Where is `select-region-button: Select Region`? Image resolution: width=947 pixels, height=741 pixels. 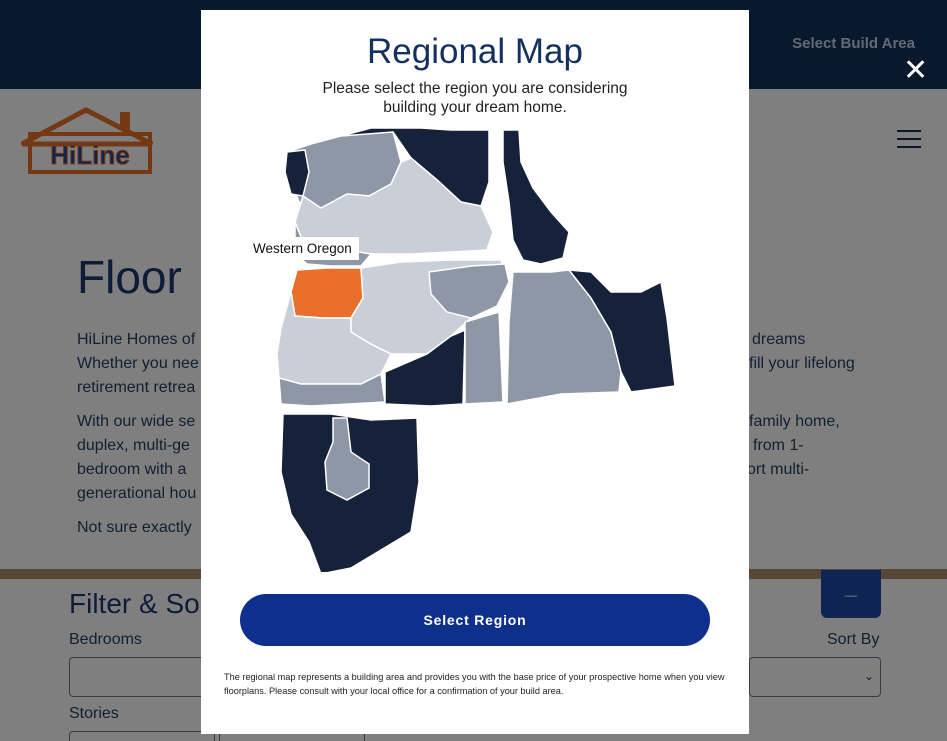 select-region-button: Select Region is located at coordinates (475, 620).